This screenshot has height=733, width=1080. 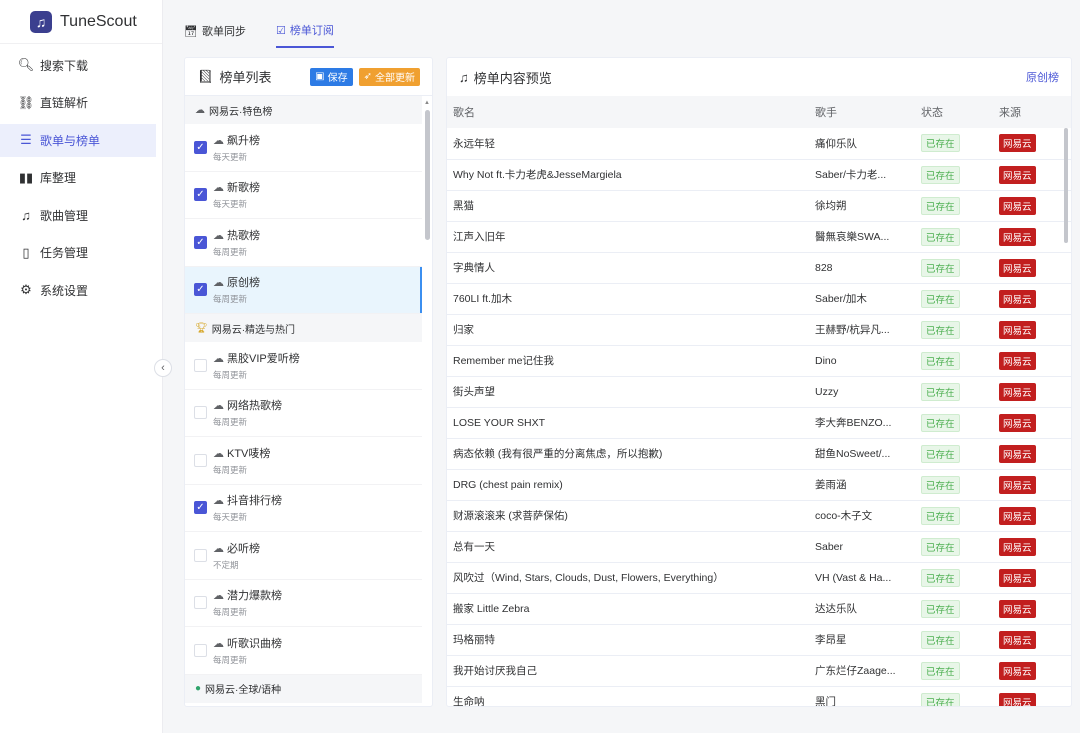 What do you see at coordinates (243, 140) in the screenshot?
I see `chart-name: 飙升榜` at bounding box center [243, 140].